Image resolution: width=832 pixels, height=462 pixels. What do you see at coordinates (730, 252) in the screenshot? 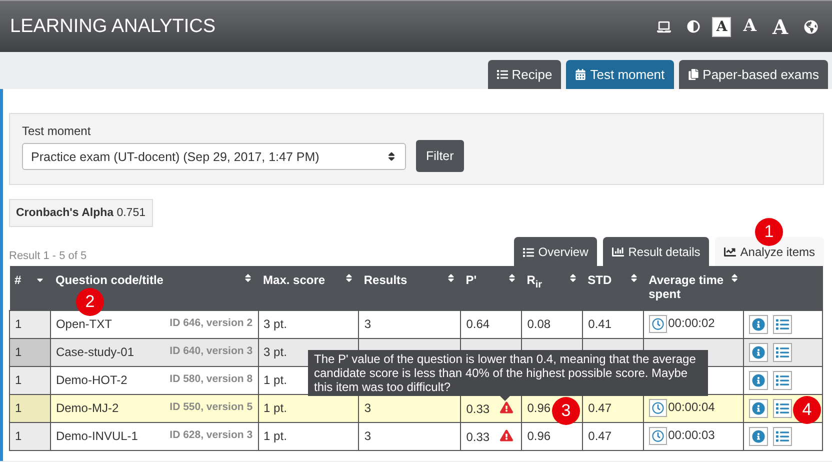
I see `line-chart-icon` at bounding box center [730, 252].